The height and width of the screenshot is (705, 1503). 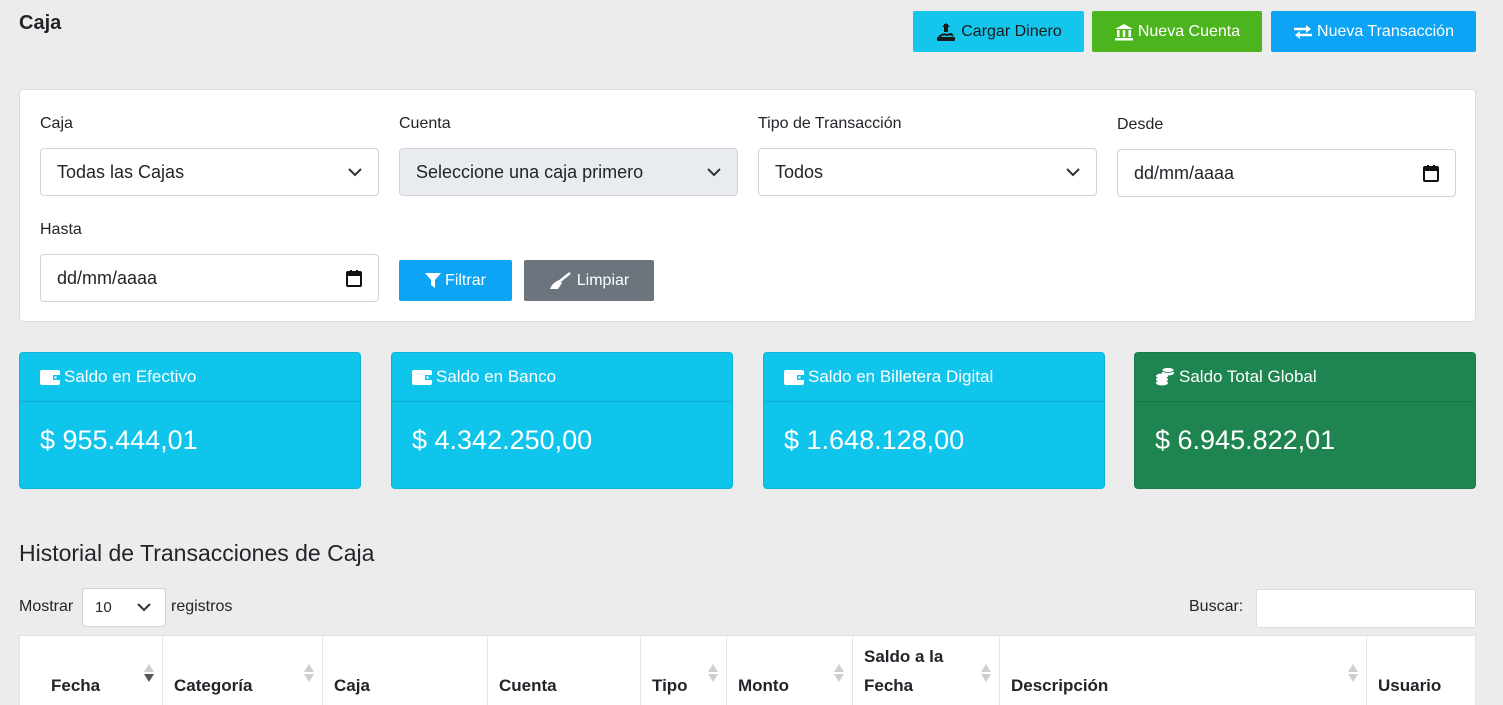 I want to click on column-header-tipo-label: Tipo, so click(x=670, y=685).